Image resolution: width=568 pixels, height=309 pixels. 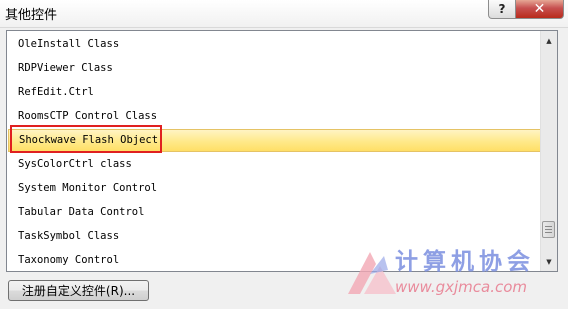 What do you see at coordinates (549, 40) in the screenshot?
I see `up-arrow-icon: ▲` at bounding box center [549, 40].